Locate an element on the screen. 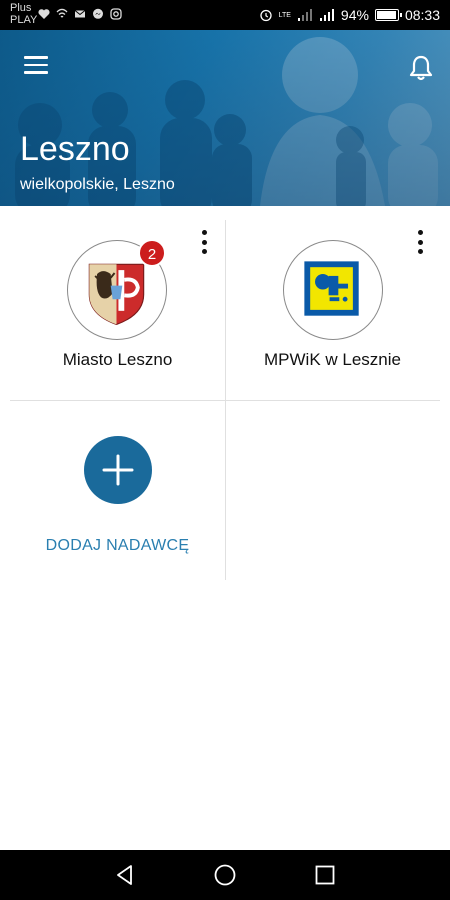 The height and width of the screenshot is (900, 450). recent-apps-icon is located at coordinates (325, 875).